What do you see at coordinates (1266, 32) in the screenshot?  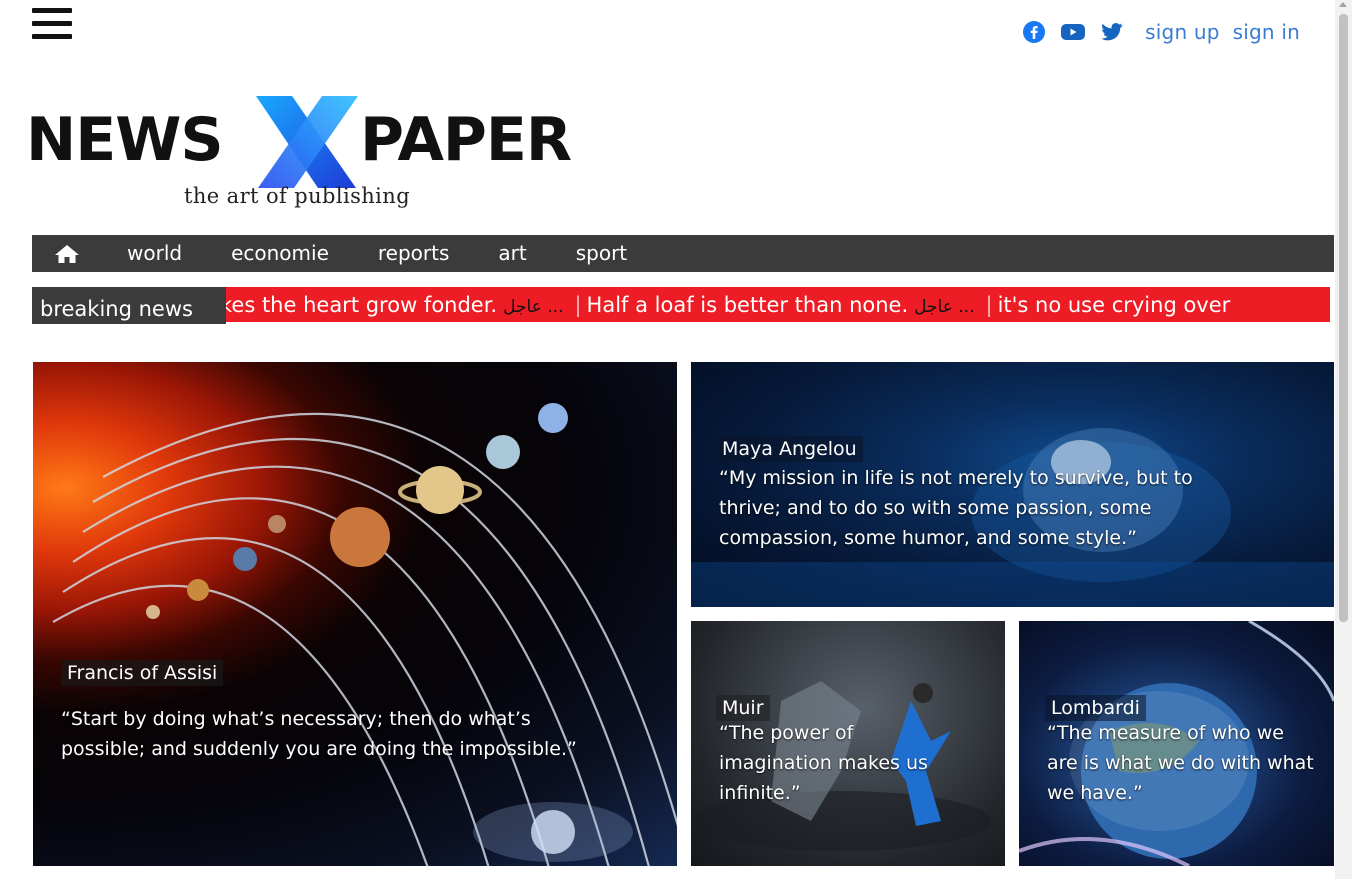 I see `sign-in-link: sign in` at bounding box center [1266, 32].